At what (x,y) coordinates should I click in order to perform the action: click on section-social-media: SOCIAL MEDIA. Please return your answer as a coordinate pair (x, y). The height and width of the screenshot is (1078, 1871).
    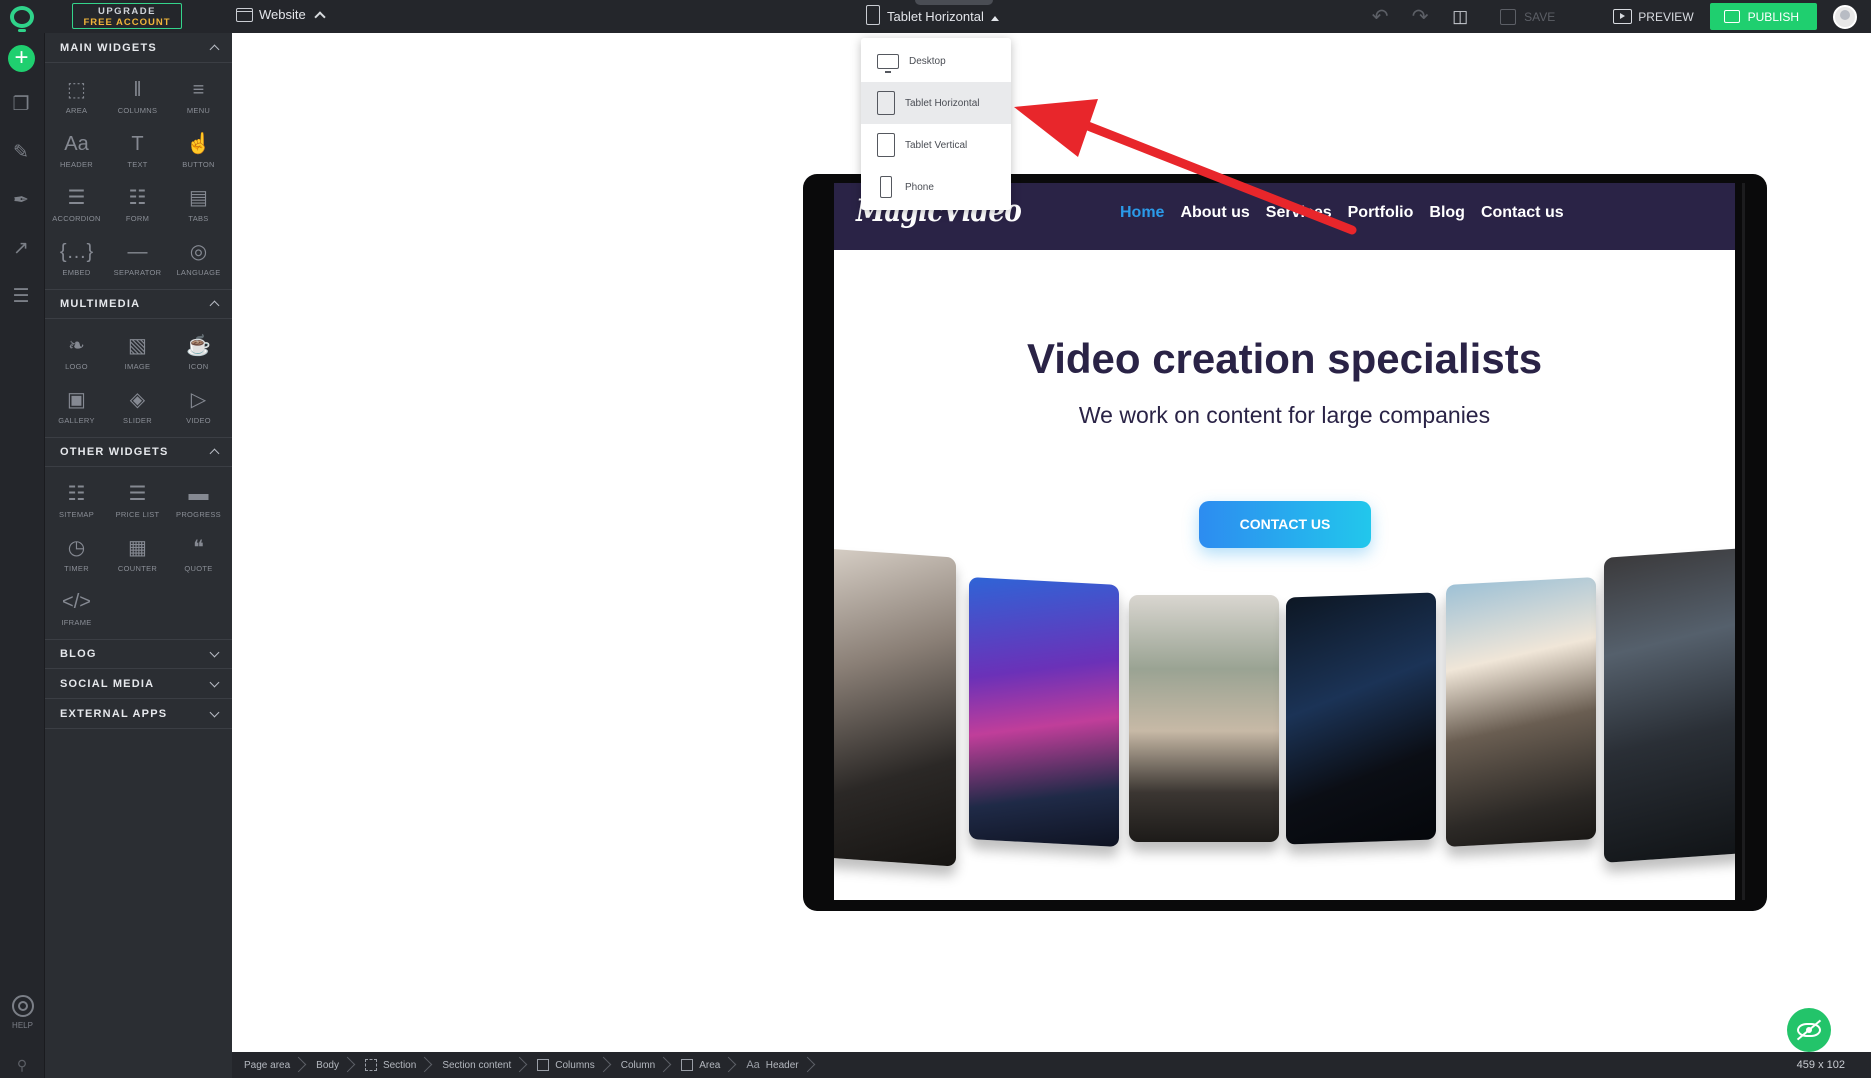
    Looking at the image, I should click on (138, 684).